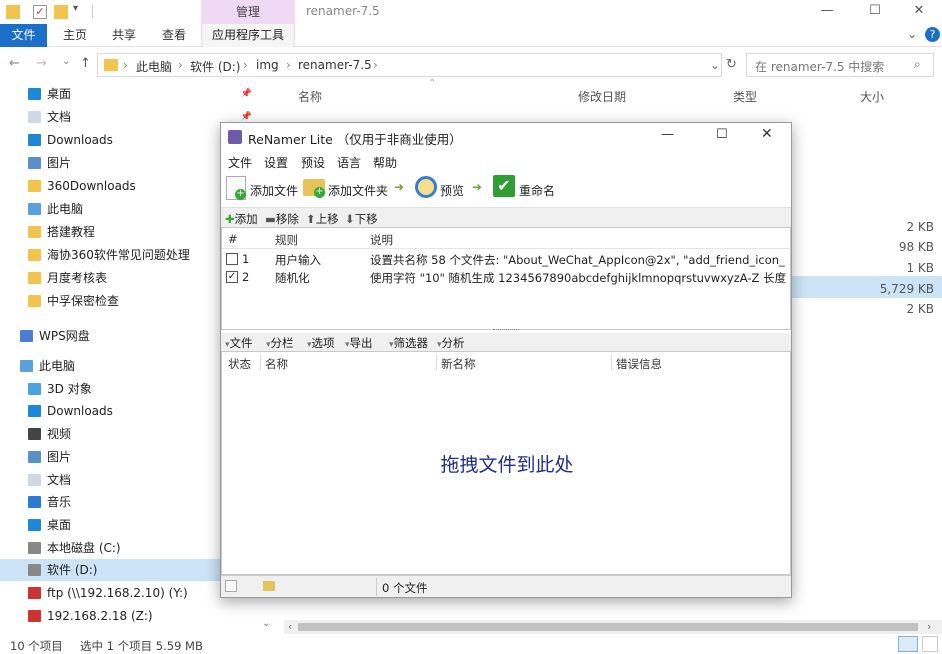 The width and height of the screenshot is (942, 654). What do you see at coordinates (276, 162) in the screenshot?
I see `menu-settings: 设置` at bounding box center [276, 162].